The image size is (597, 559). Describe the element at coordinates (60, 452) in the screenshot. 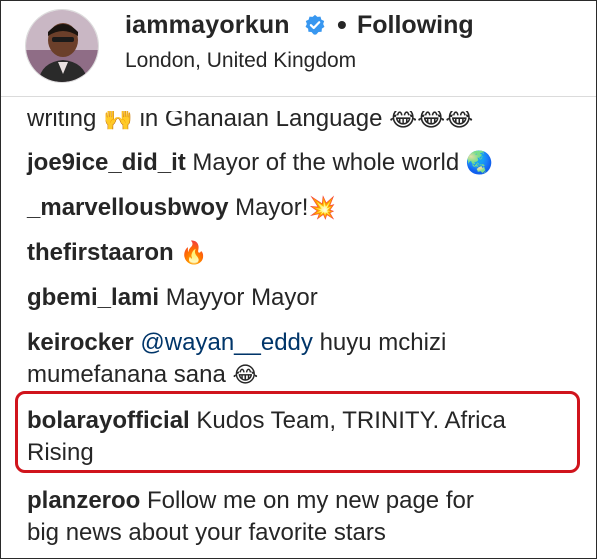

I see `comment-text-continued: Rising` at that location.